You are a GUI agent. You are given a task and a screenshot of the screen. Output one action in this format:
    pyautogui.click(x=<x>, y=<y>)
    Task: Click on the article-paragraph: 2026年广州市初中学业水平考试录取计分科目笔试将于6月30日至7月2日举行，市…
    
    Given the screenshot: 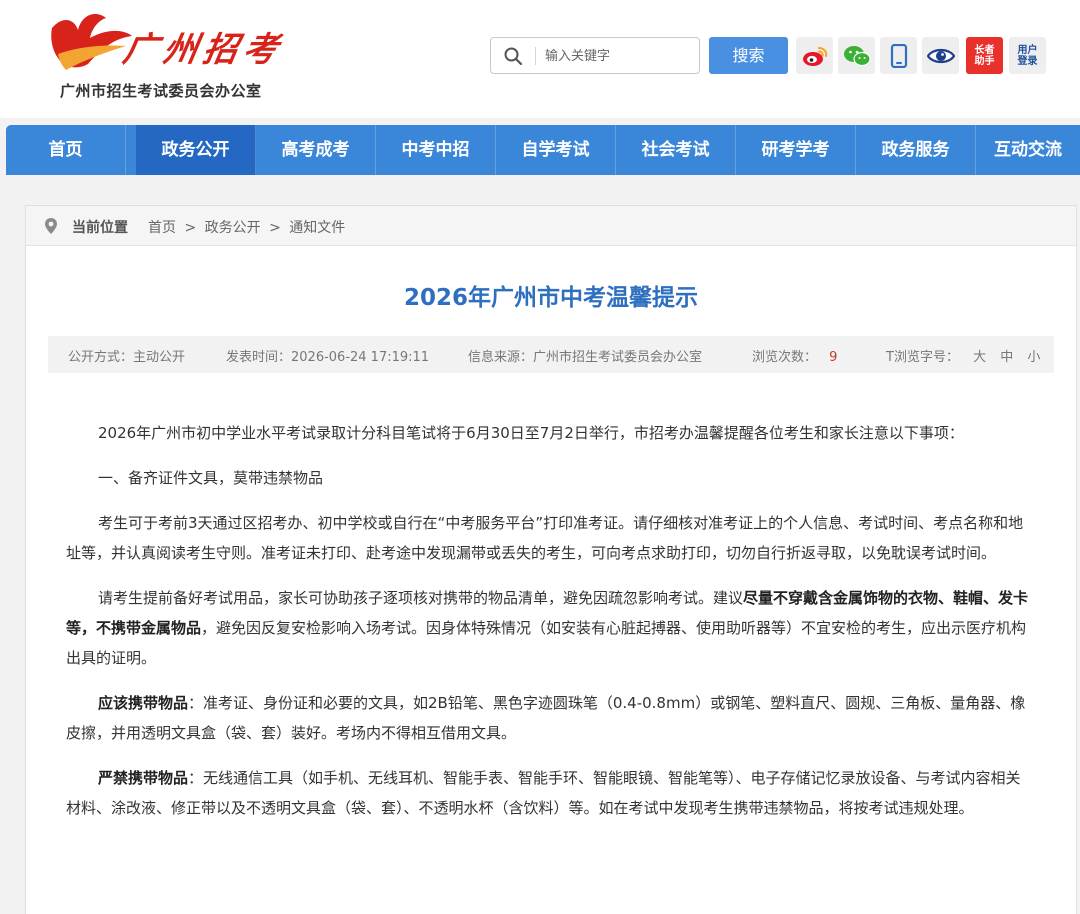 What is the action you would take?
    pyautogui.click(x=531, y=433)
    